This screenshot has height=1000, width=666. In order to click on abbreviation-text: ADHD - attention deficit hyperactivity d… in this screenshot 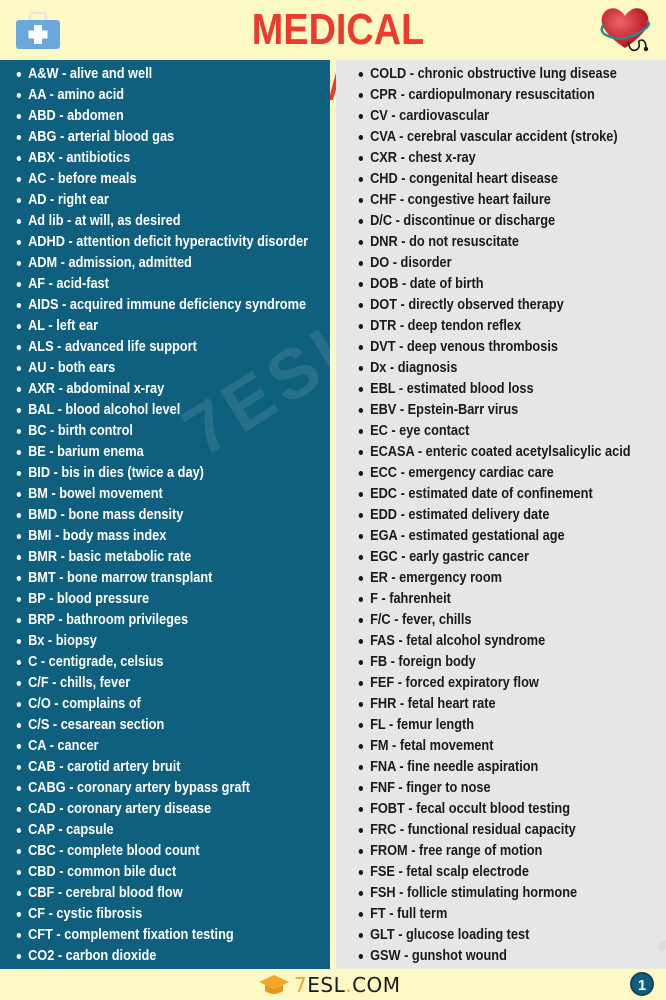, I will do `click(168, 242)`.